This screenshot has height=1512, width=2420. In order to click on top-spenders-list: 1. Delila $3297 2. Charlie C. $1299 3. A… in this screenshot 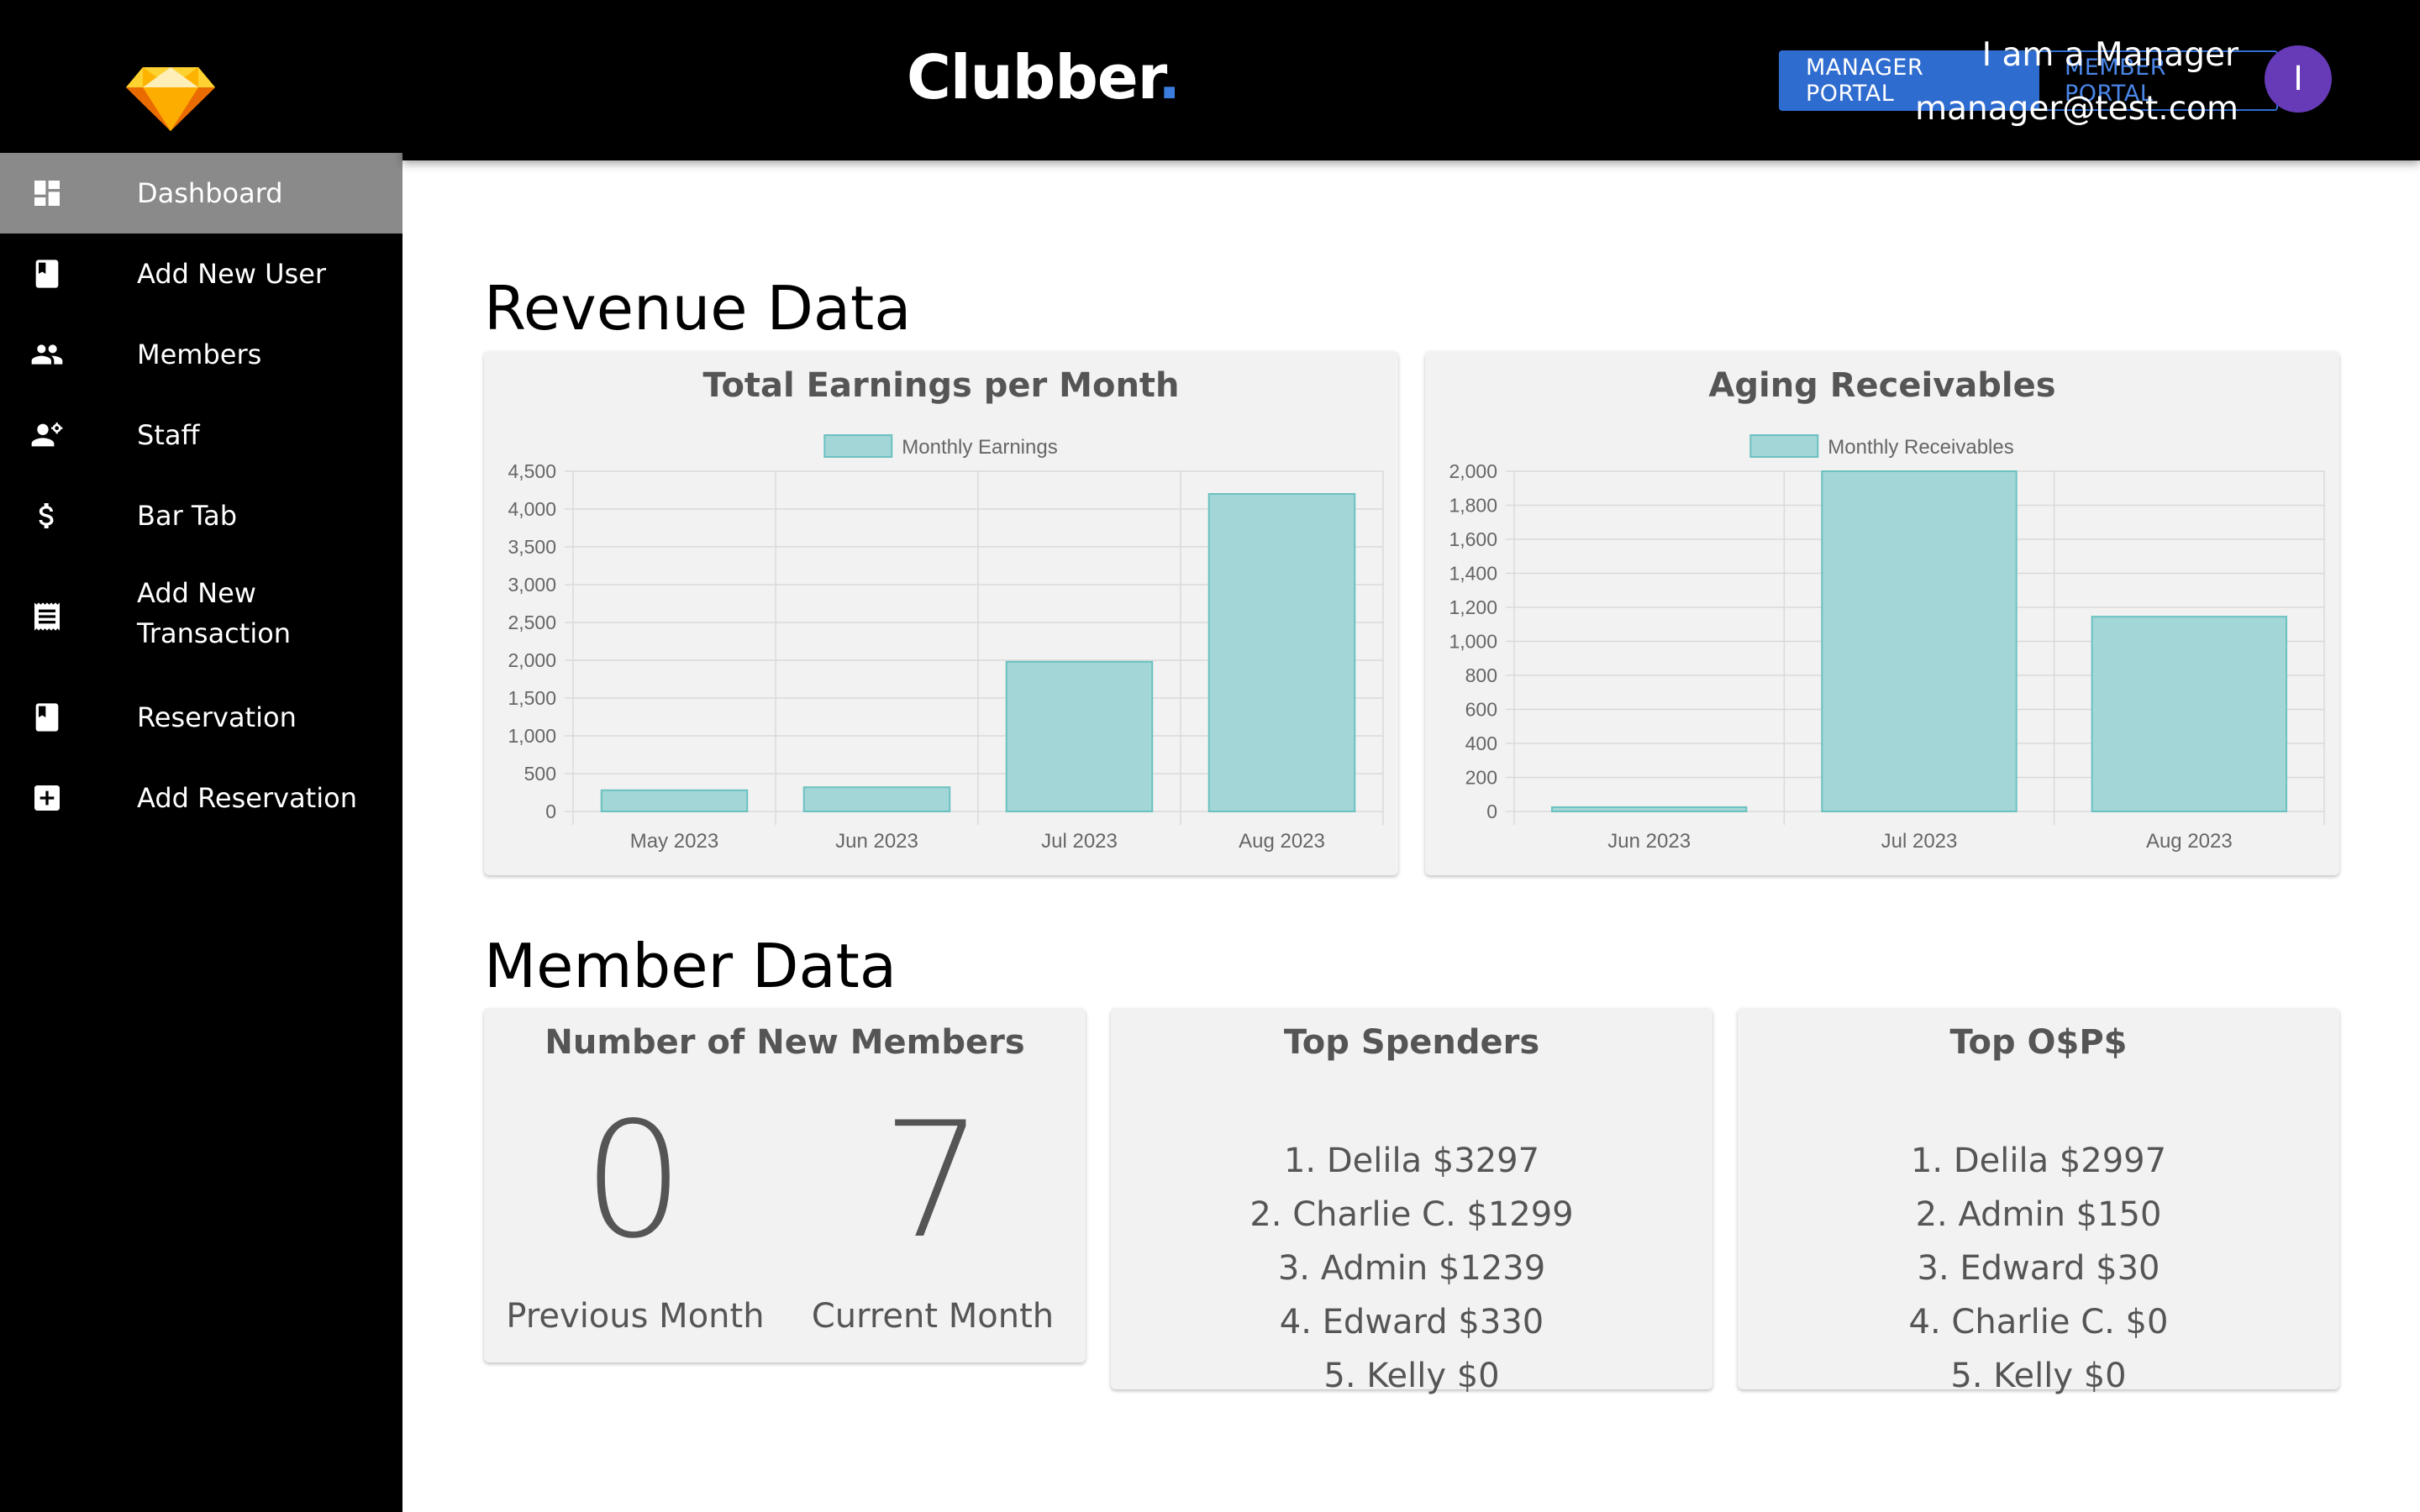, I will do `click(1411, 1268)`.